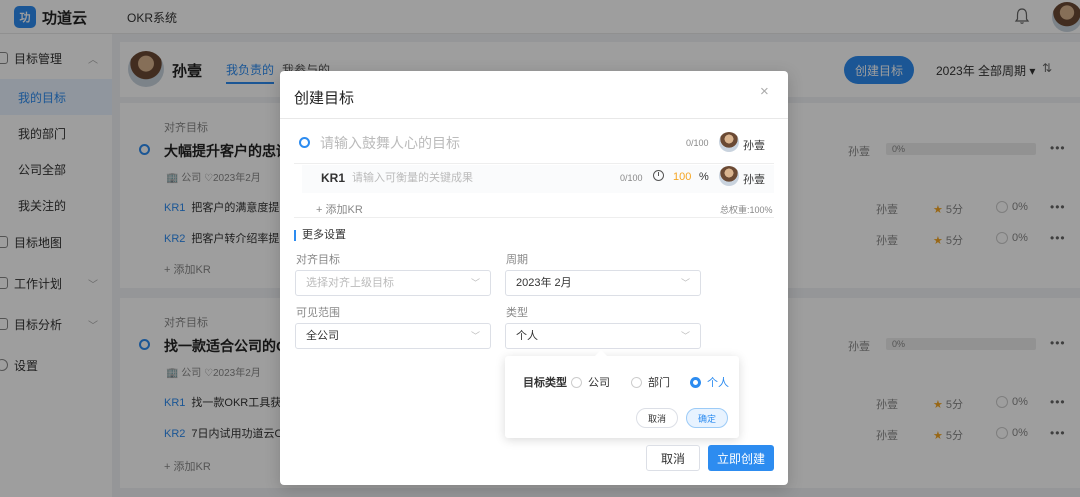  I want to click on kr-assignee-name: 孙壹, so click(754, 179).